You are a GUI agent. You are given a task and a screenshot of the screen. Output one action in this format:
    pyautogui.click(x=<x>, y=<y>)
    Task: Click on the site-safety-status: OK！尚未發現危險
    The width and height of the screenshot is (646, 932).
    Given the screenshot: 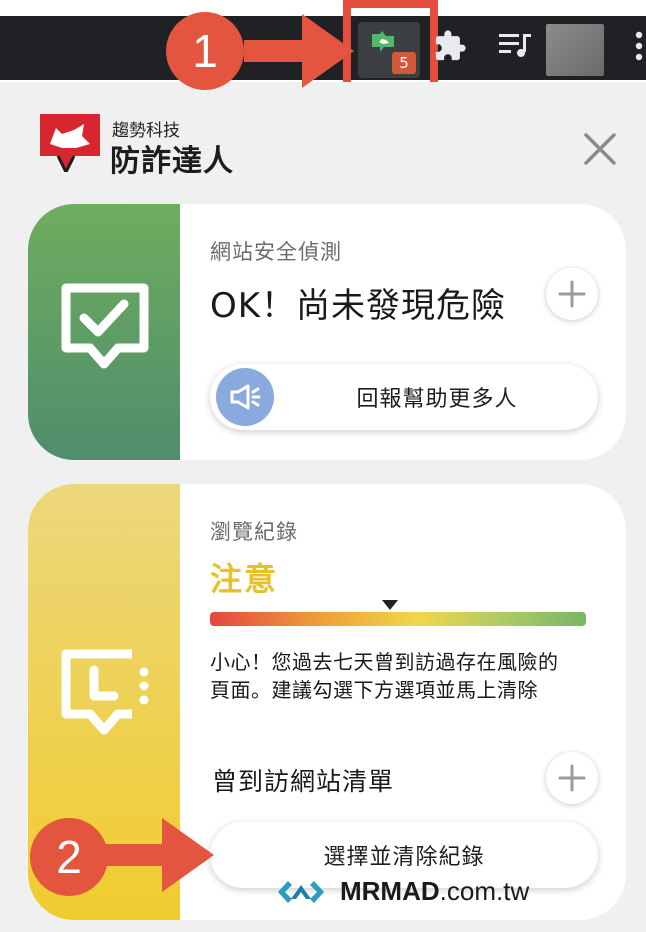 What is the action you would take?
    pyautogui.click(x=358, y=306)
    